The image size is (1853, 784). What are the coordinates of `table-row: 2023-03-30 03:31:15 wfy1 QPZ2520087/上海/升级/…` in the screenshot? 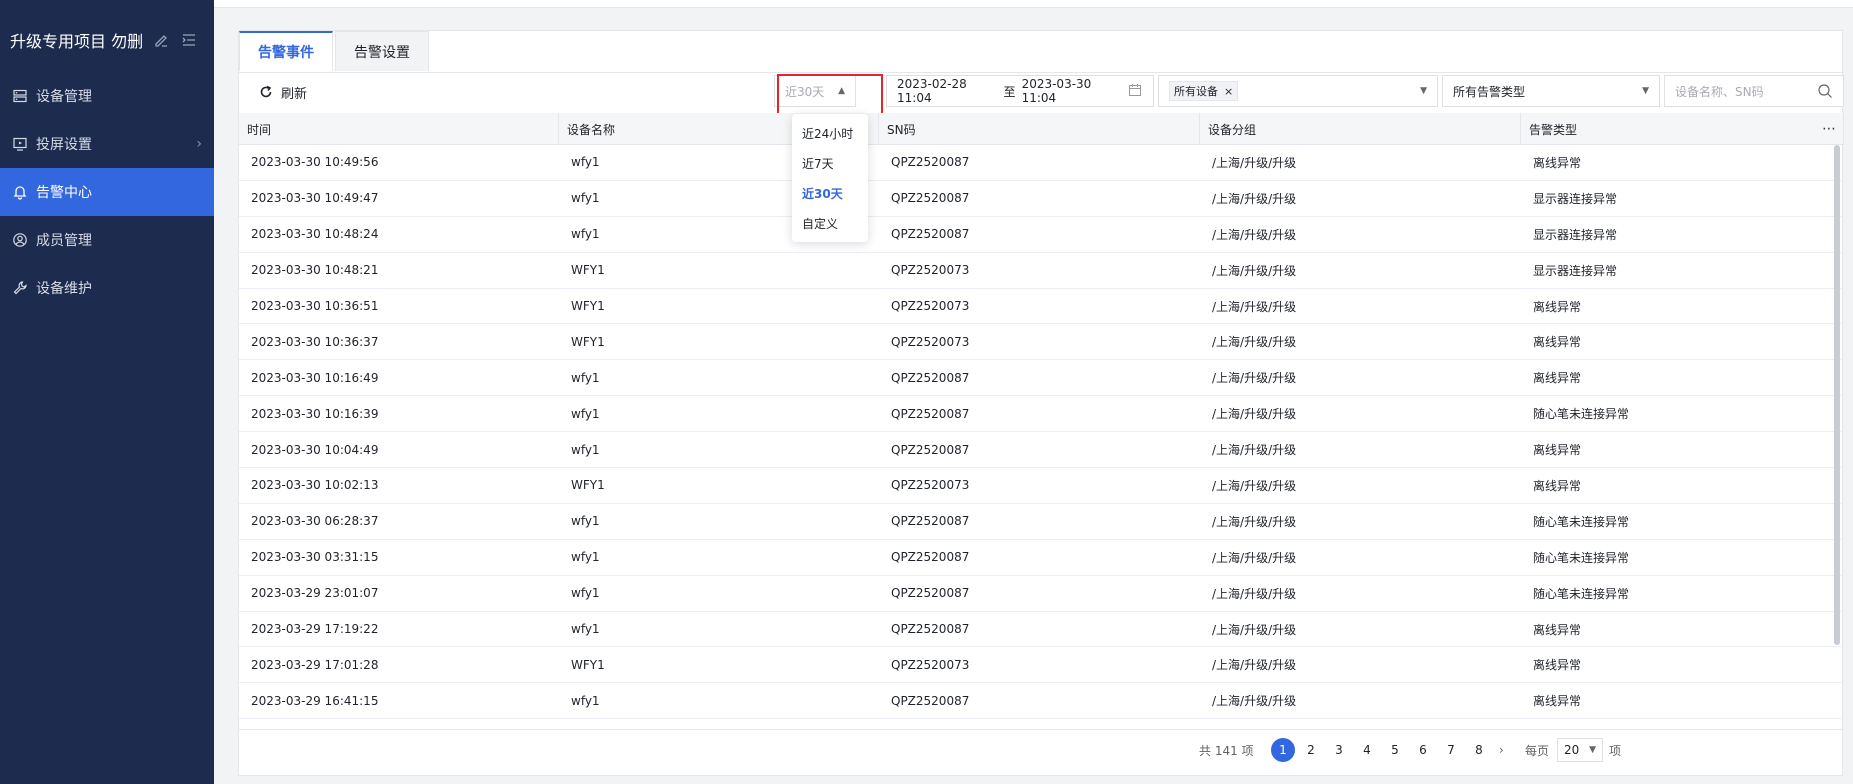 It's located at (1041, 558).